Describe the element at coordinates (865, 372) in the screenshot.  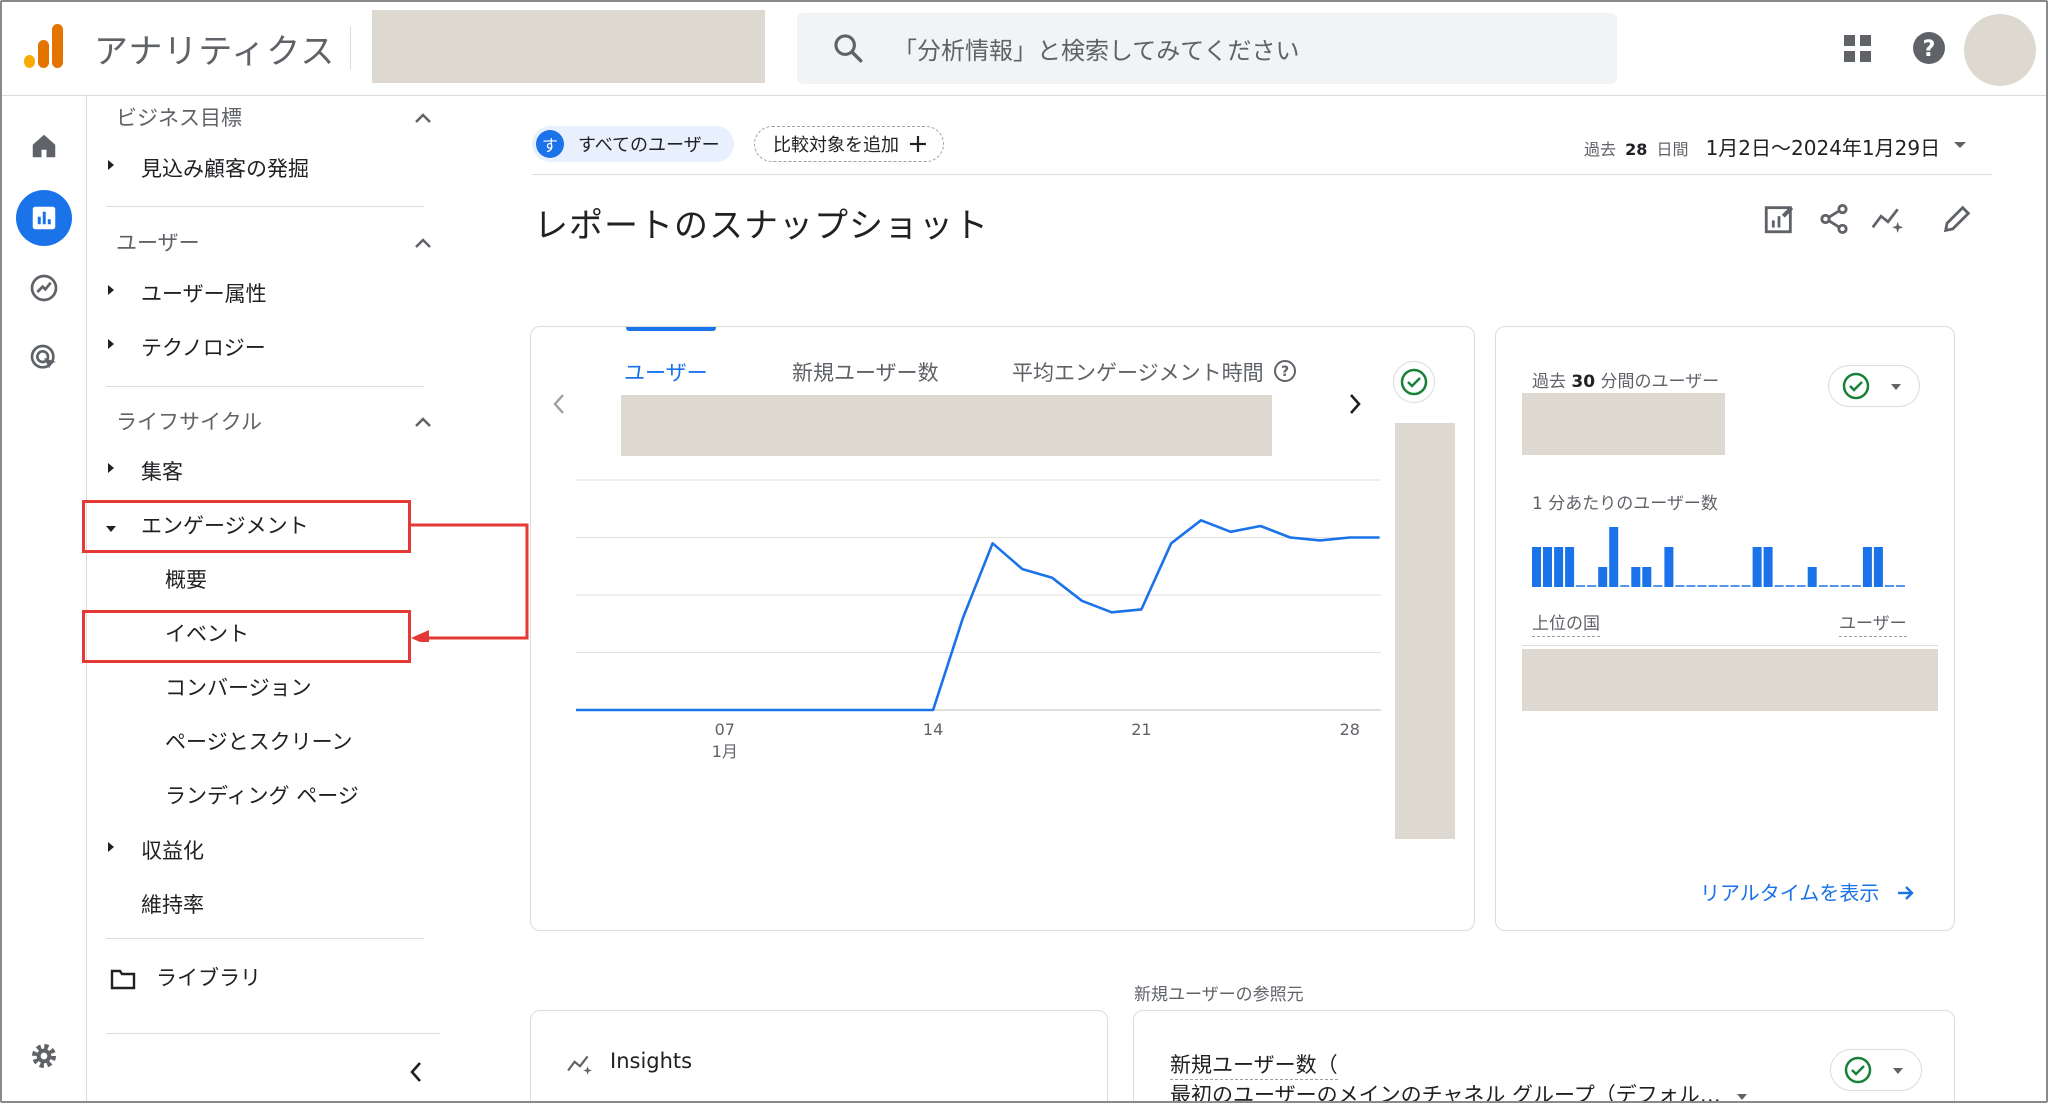
I see `tab-new-users: 新規ユーザー数` at that location.